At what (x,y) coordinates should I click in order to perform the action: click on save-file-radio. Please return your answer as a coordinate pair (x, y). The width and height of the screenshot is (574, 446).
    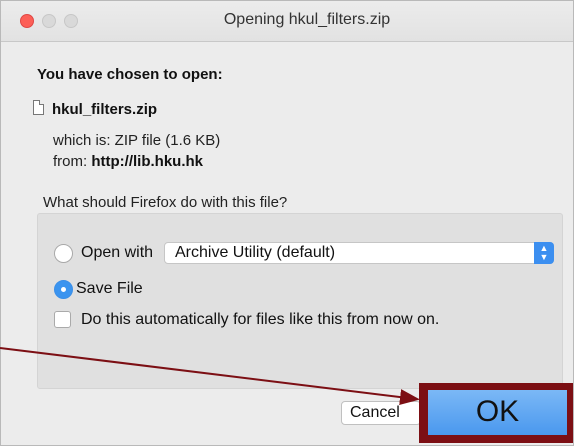
    Looking at the image, I should click on (63, 289).